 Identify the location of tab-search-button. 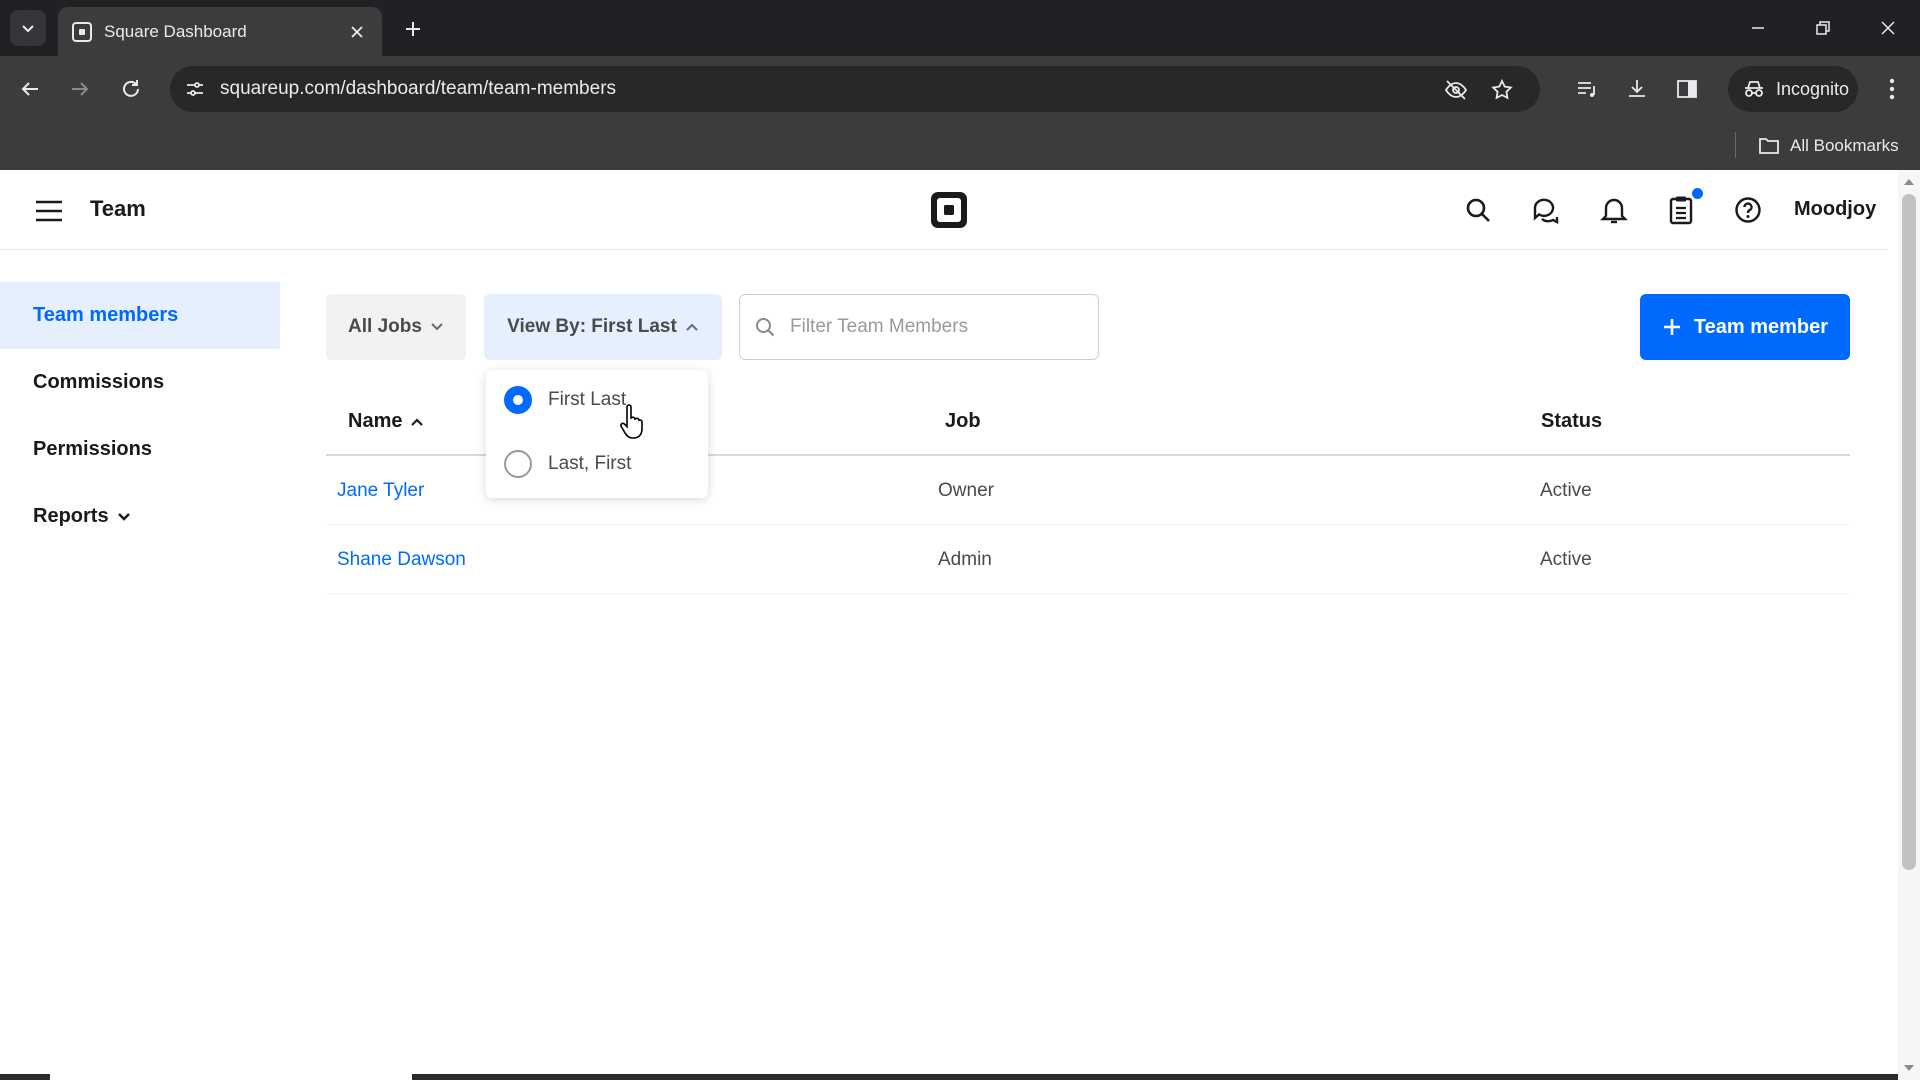
(28, 28).